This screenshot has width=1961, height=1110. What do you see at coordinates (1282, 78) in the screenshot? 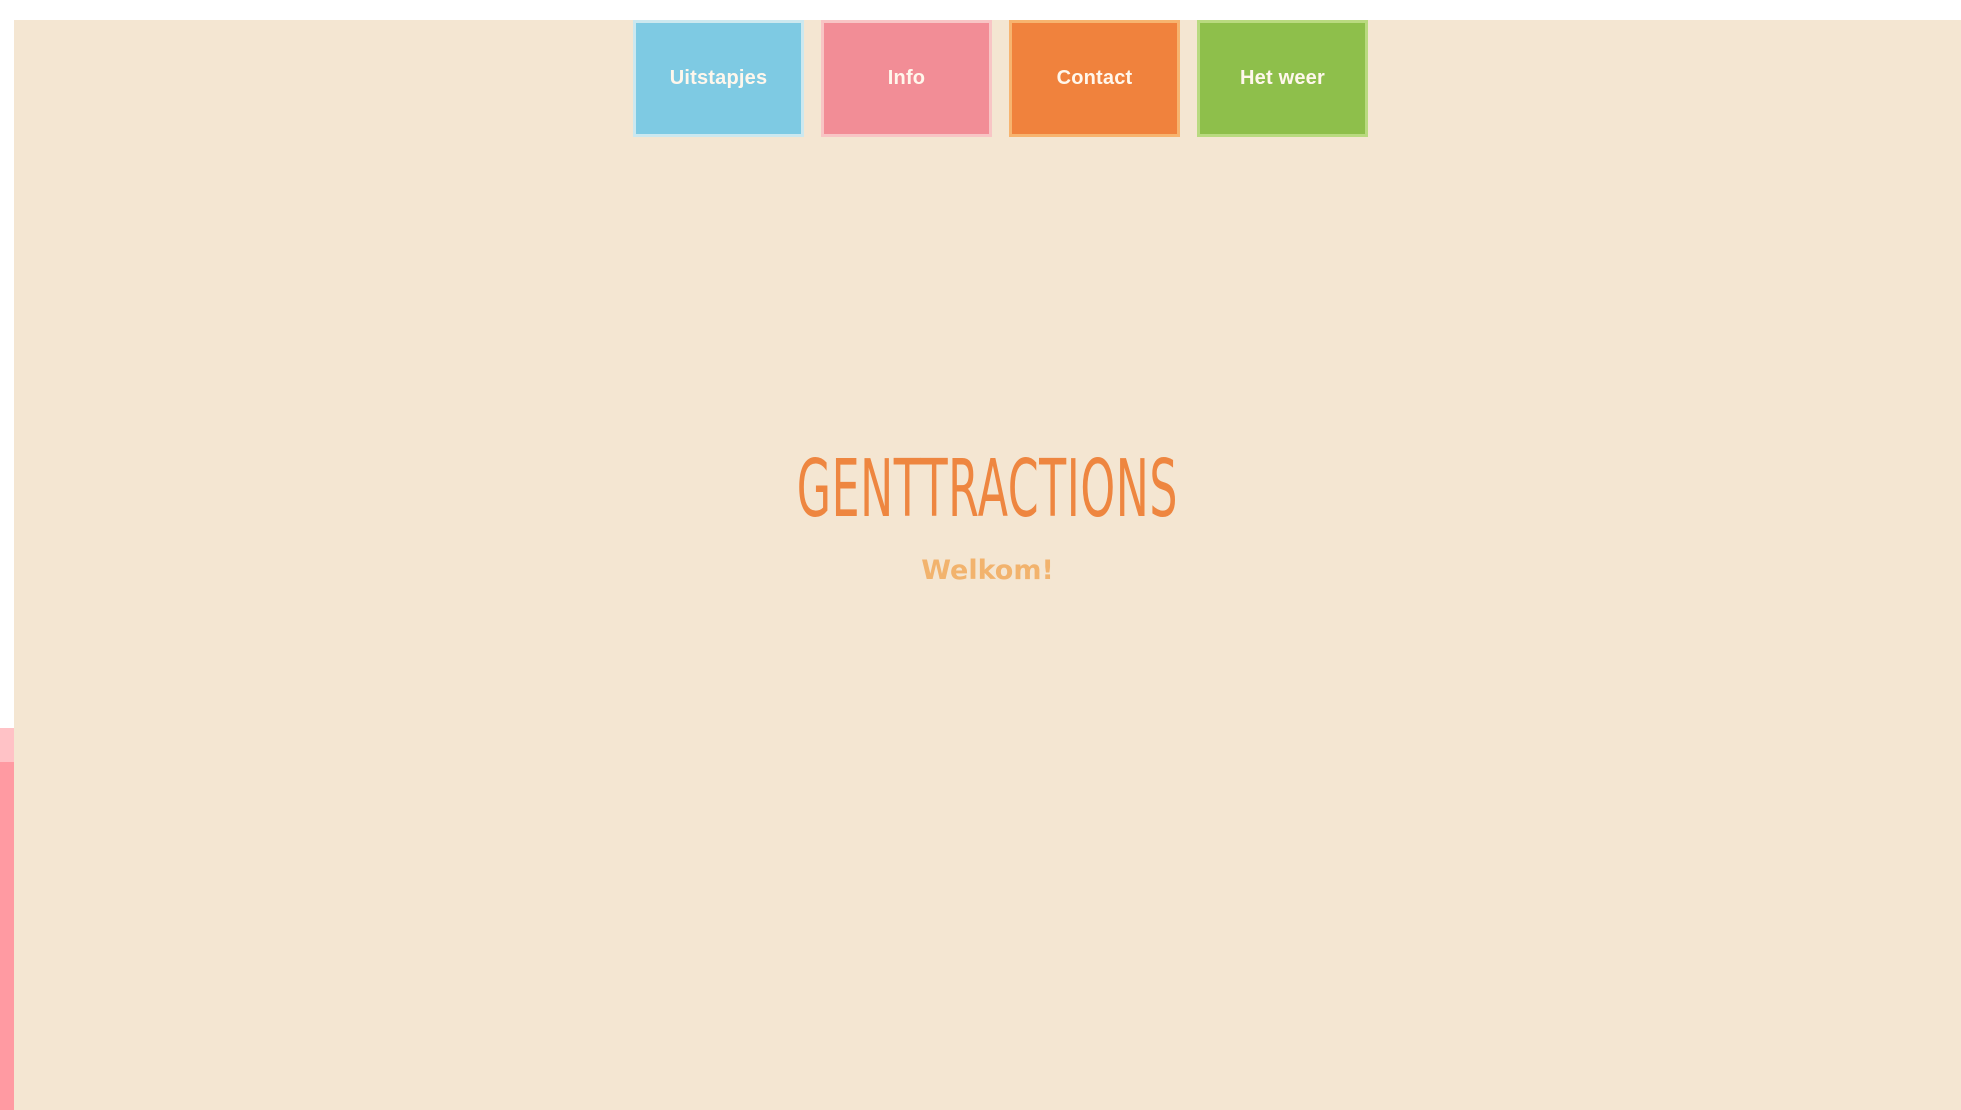
I see `nav-het-weer-button: Het weer` at bounding box center [1282, 78].